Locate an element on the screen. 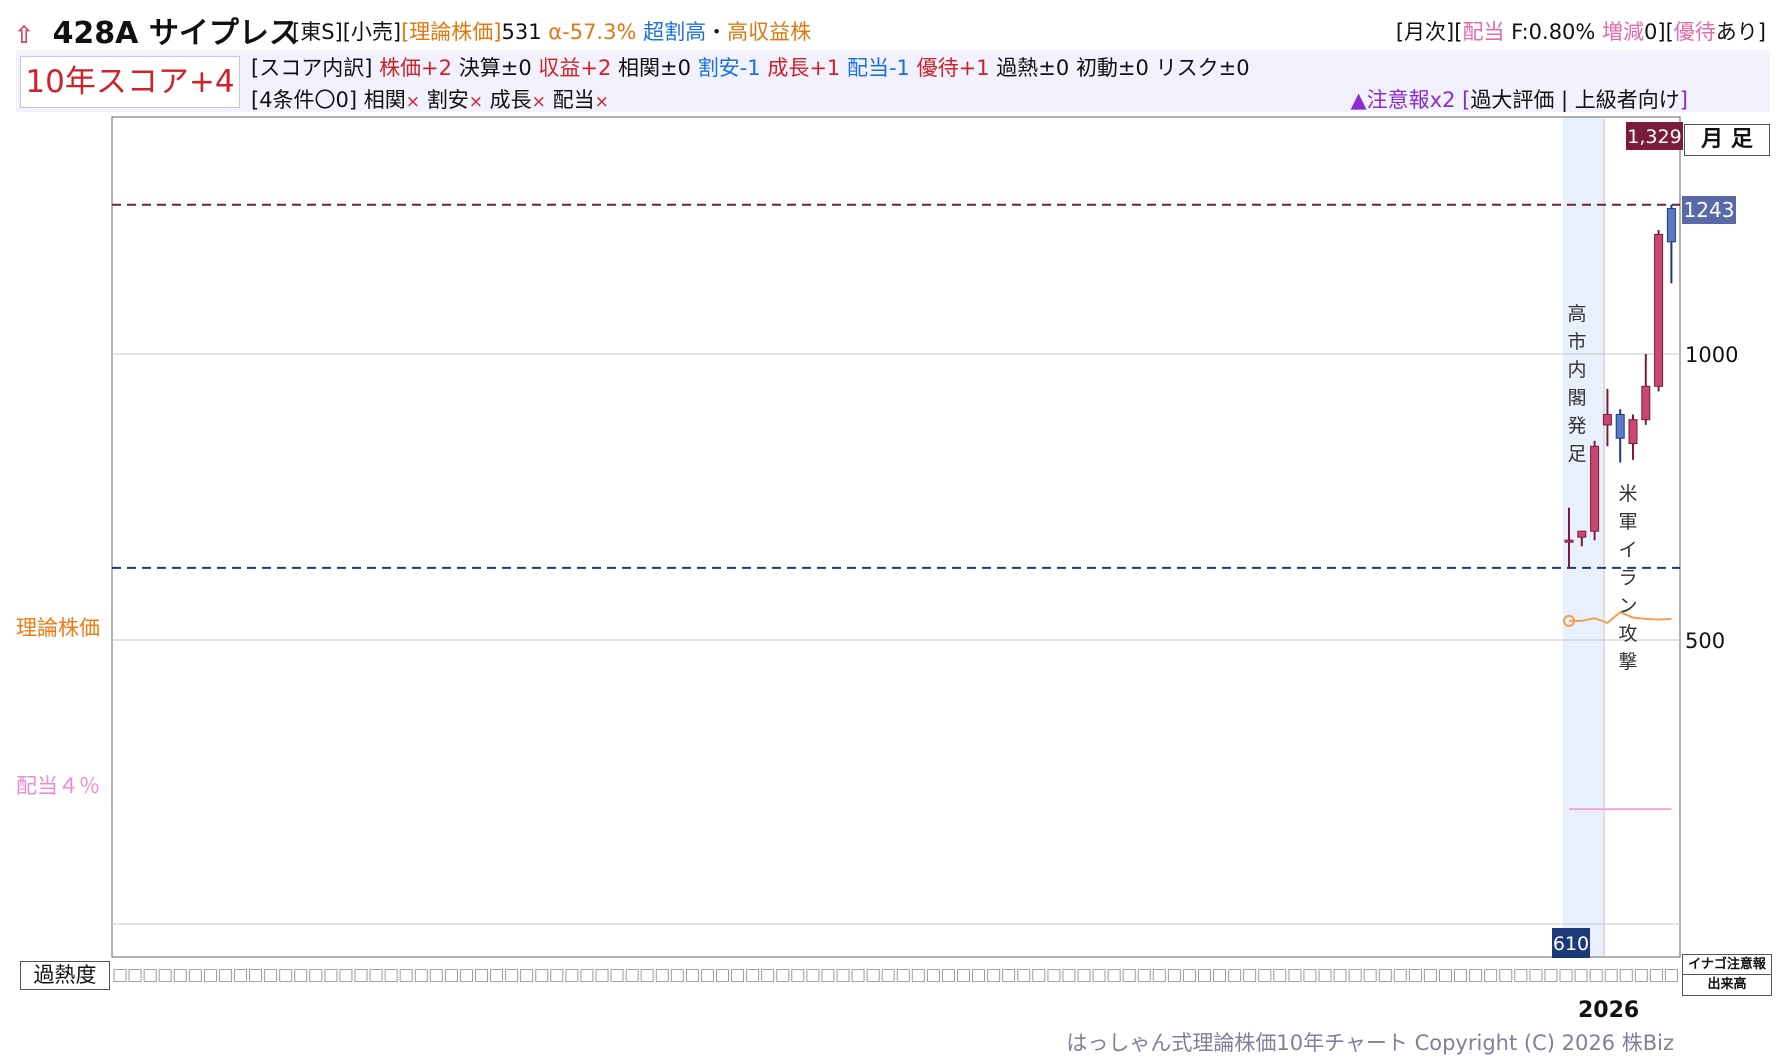 The image size is (1780, 1057). tag-high-yield: 高収益株 is located at coordinates (769, 32).